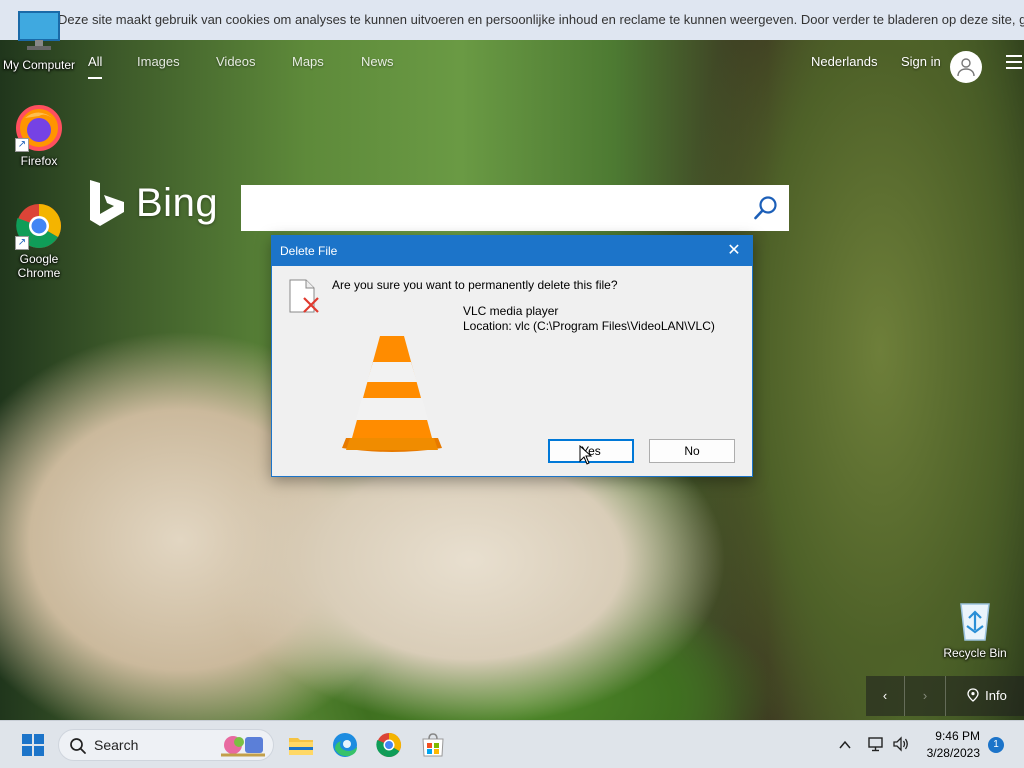 The height and width of the screenshot is (768, 1024). What do you see at coordinates (512, 744) in the screenshot?
I see `taskbar: Search 9:46 PM 3/28/2023 1` at bounding box center [512, 744].